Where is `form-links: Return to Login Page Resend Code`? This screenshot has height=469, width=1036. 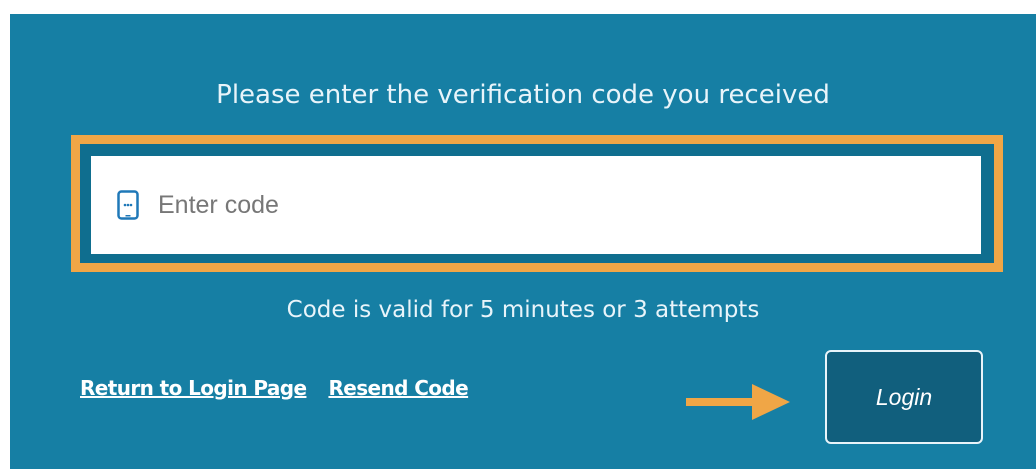
form-links: Return to Login Page Resend Code is located at coordinates (274, 388).